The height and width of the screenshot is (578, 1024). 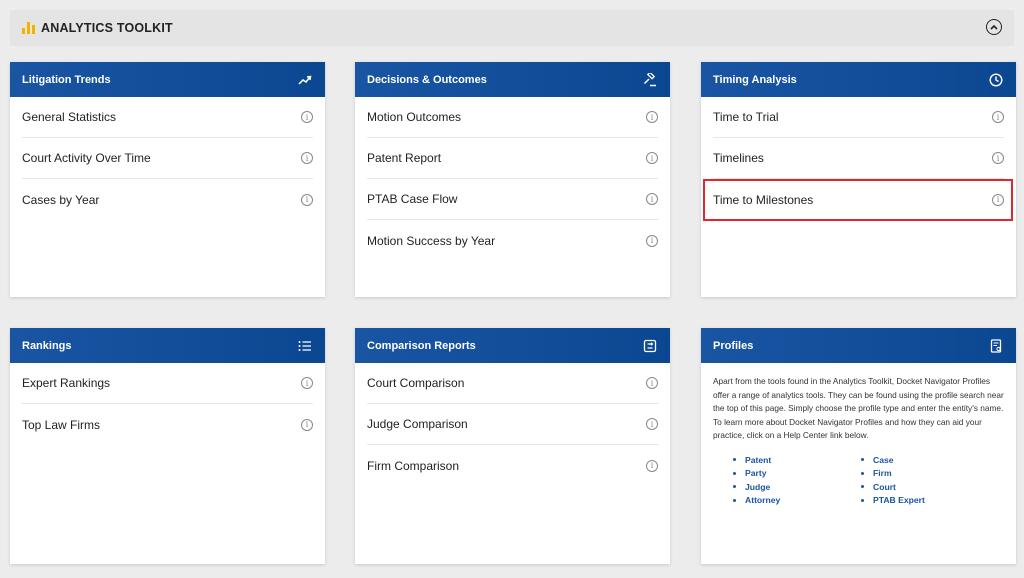 What do you see at coordinates (305, 346) in the screenshot?
I see `list-icon` at bounding box center [305, 346].